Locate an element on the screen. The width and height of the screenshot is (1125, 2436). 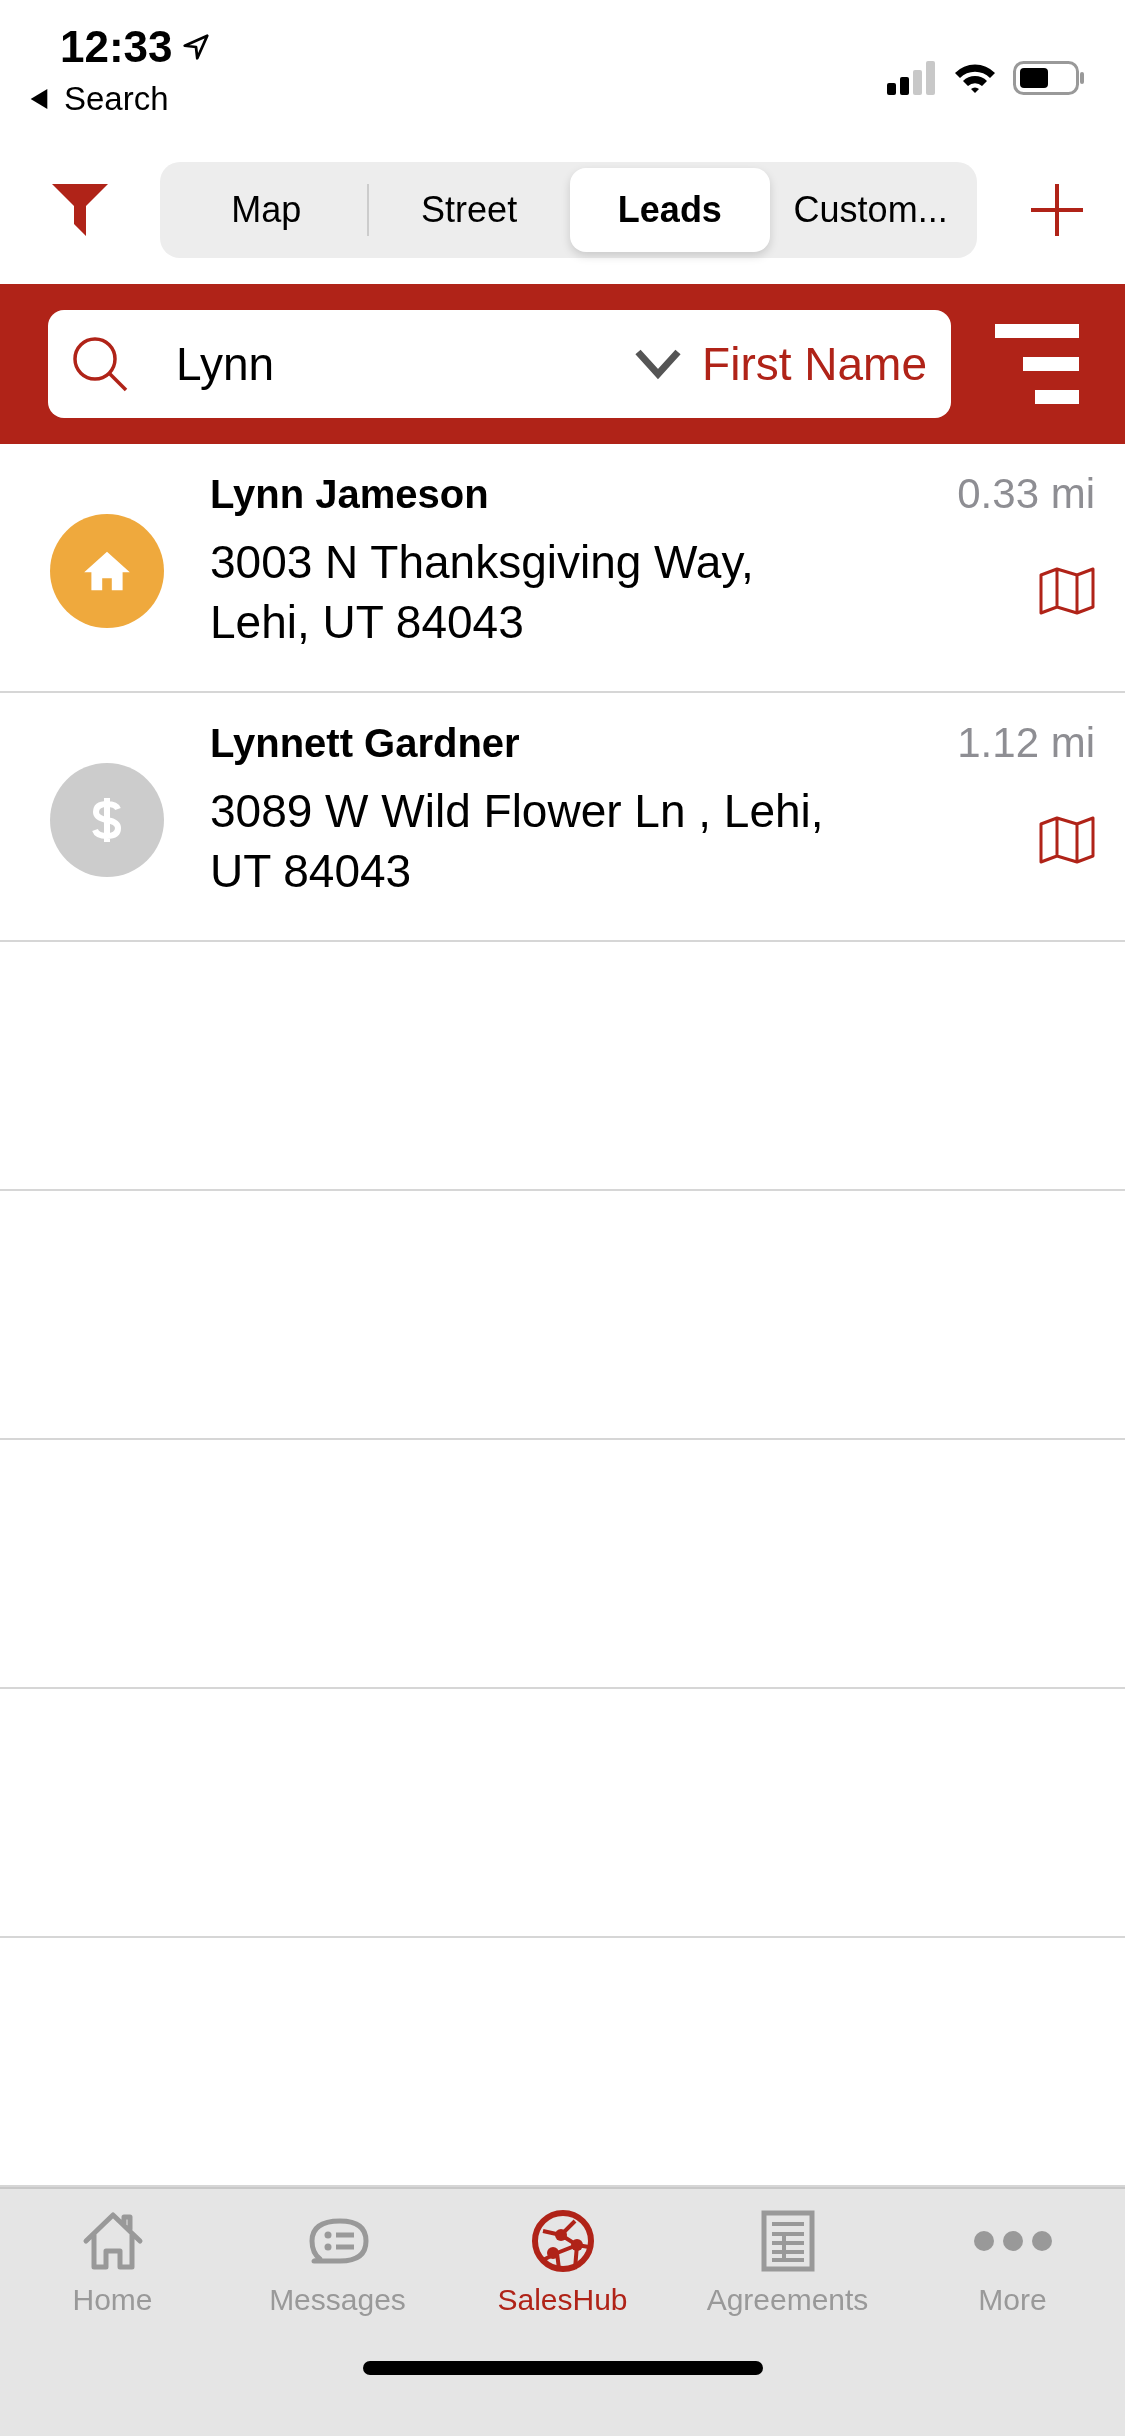
wifi-icon is located at coordinates (975, 78).